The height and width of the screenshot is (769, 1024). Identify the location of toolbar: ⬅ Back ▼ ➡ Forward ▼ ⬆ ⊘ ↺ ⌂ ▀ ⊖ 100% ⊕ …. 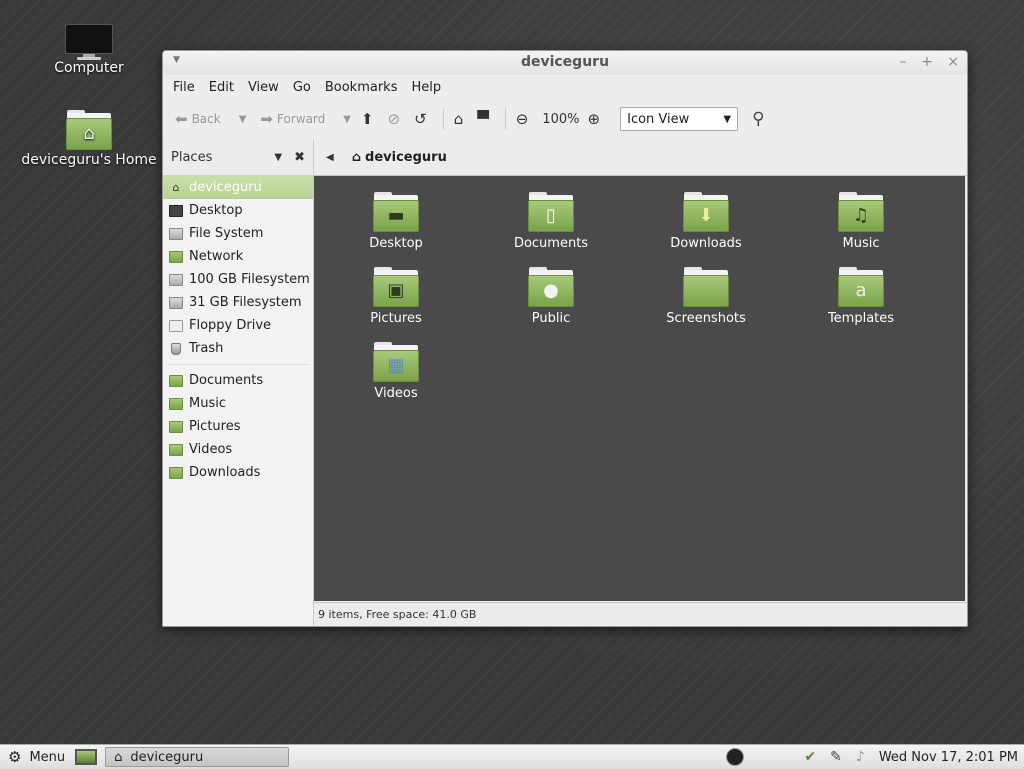
(565, 119).